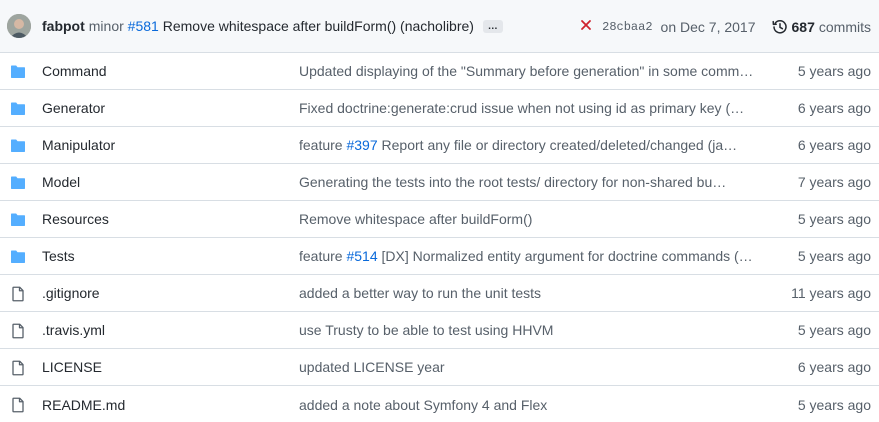 The image size is (879, 422). I want to click on x-icon, so click(586, 26).